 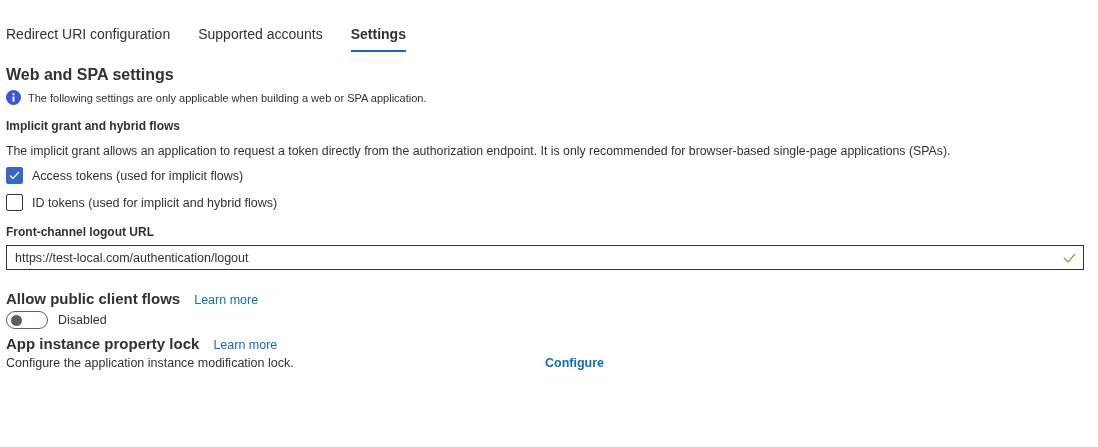 I want to click on section-title: Allow public client flows, so click(x=93, y=298).